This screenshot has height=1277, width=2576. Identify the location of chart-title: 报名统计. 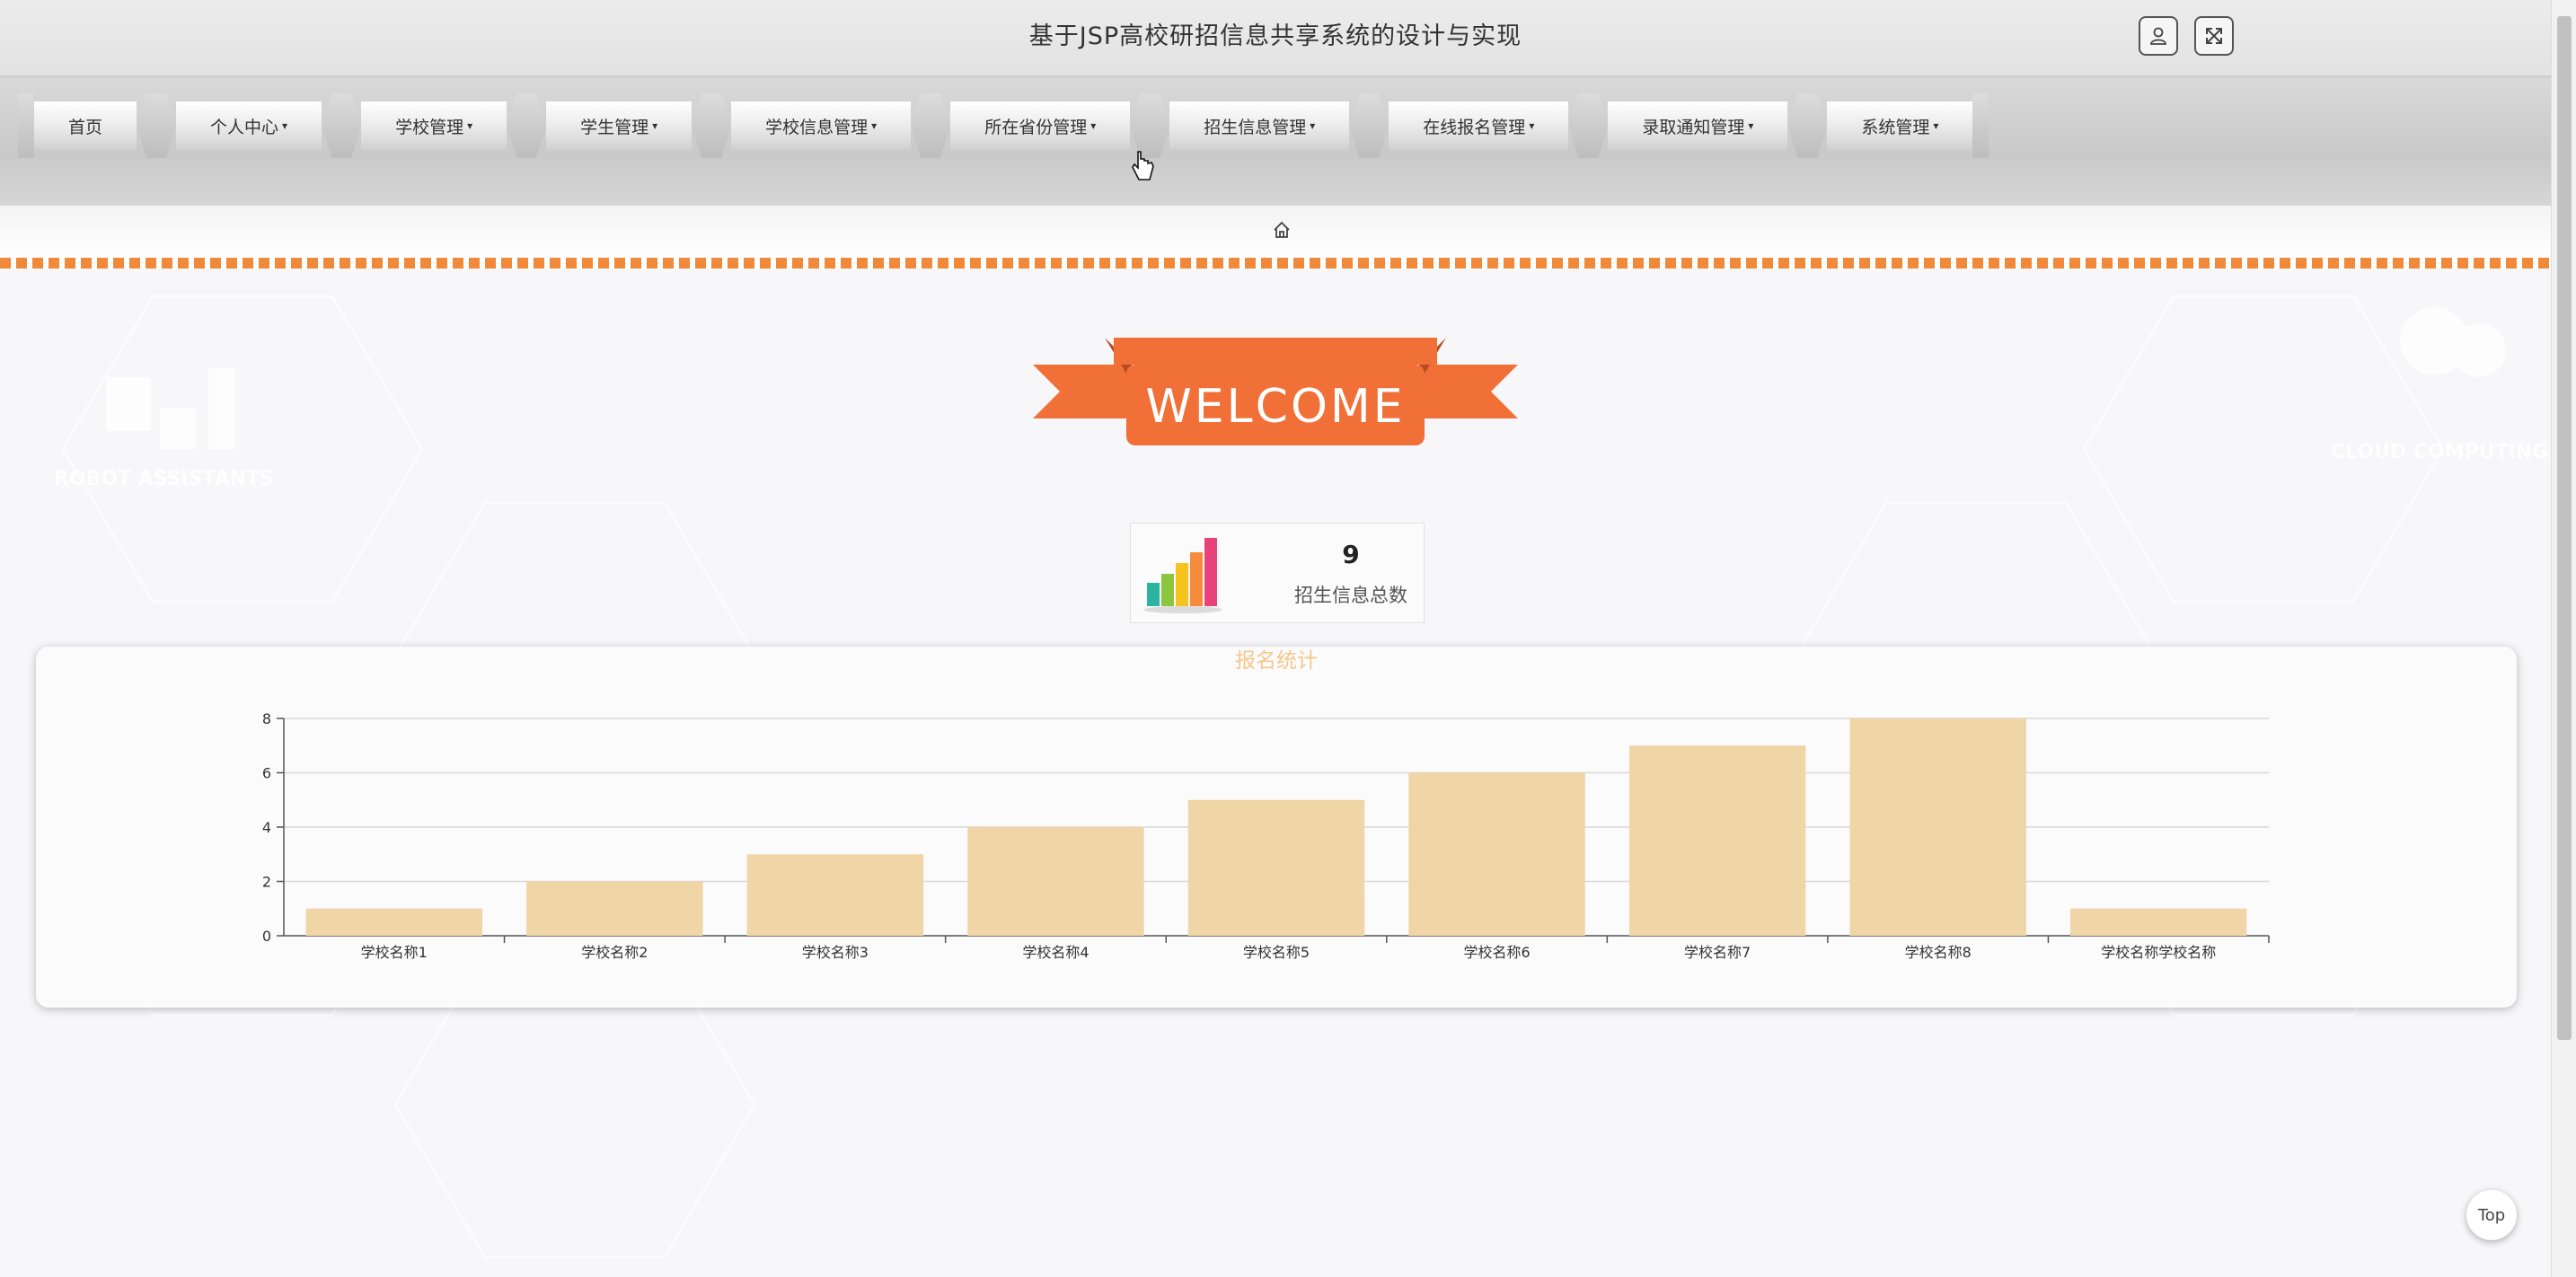
(1276, 661).